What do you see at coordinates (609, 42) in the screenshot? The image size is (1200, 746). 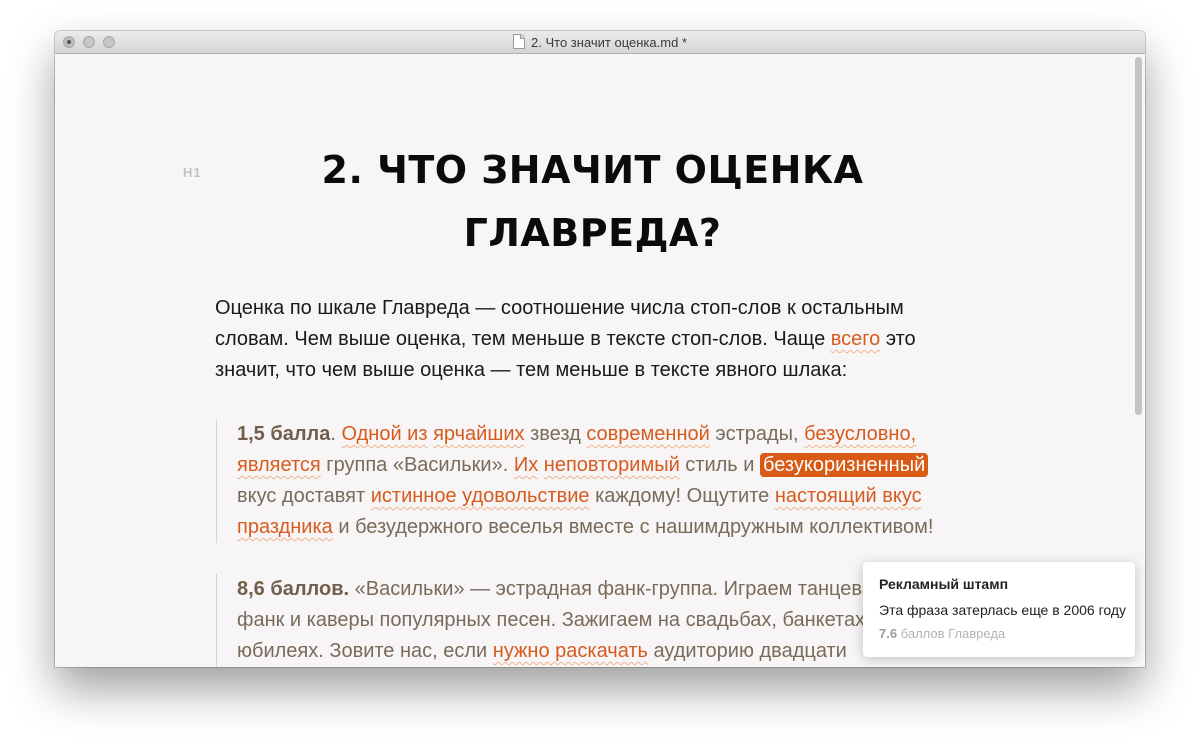 I see `window-title: 2. Что значит оценка.md *` at bounding box center [609, 42].